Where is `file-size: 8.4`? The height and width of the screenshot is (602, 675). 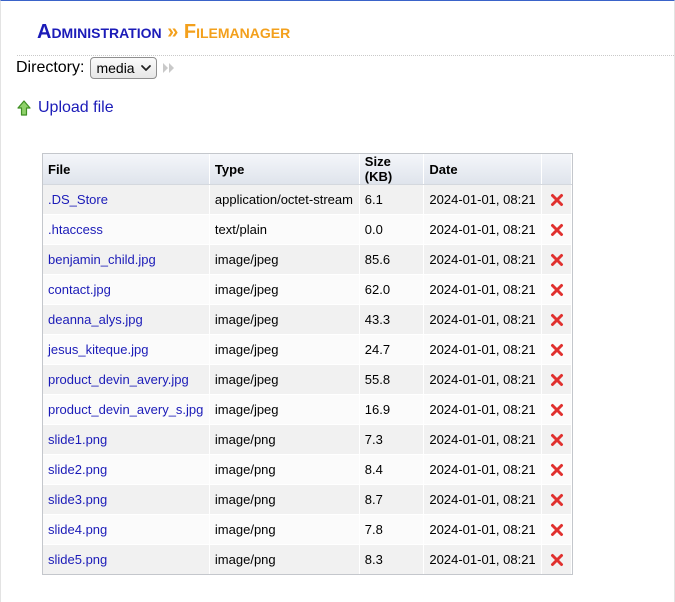 file-size: 8.4 is located at coordinates (392, 469).